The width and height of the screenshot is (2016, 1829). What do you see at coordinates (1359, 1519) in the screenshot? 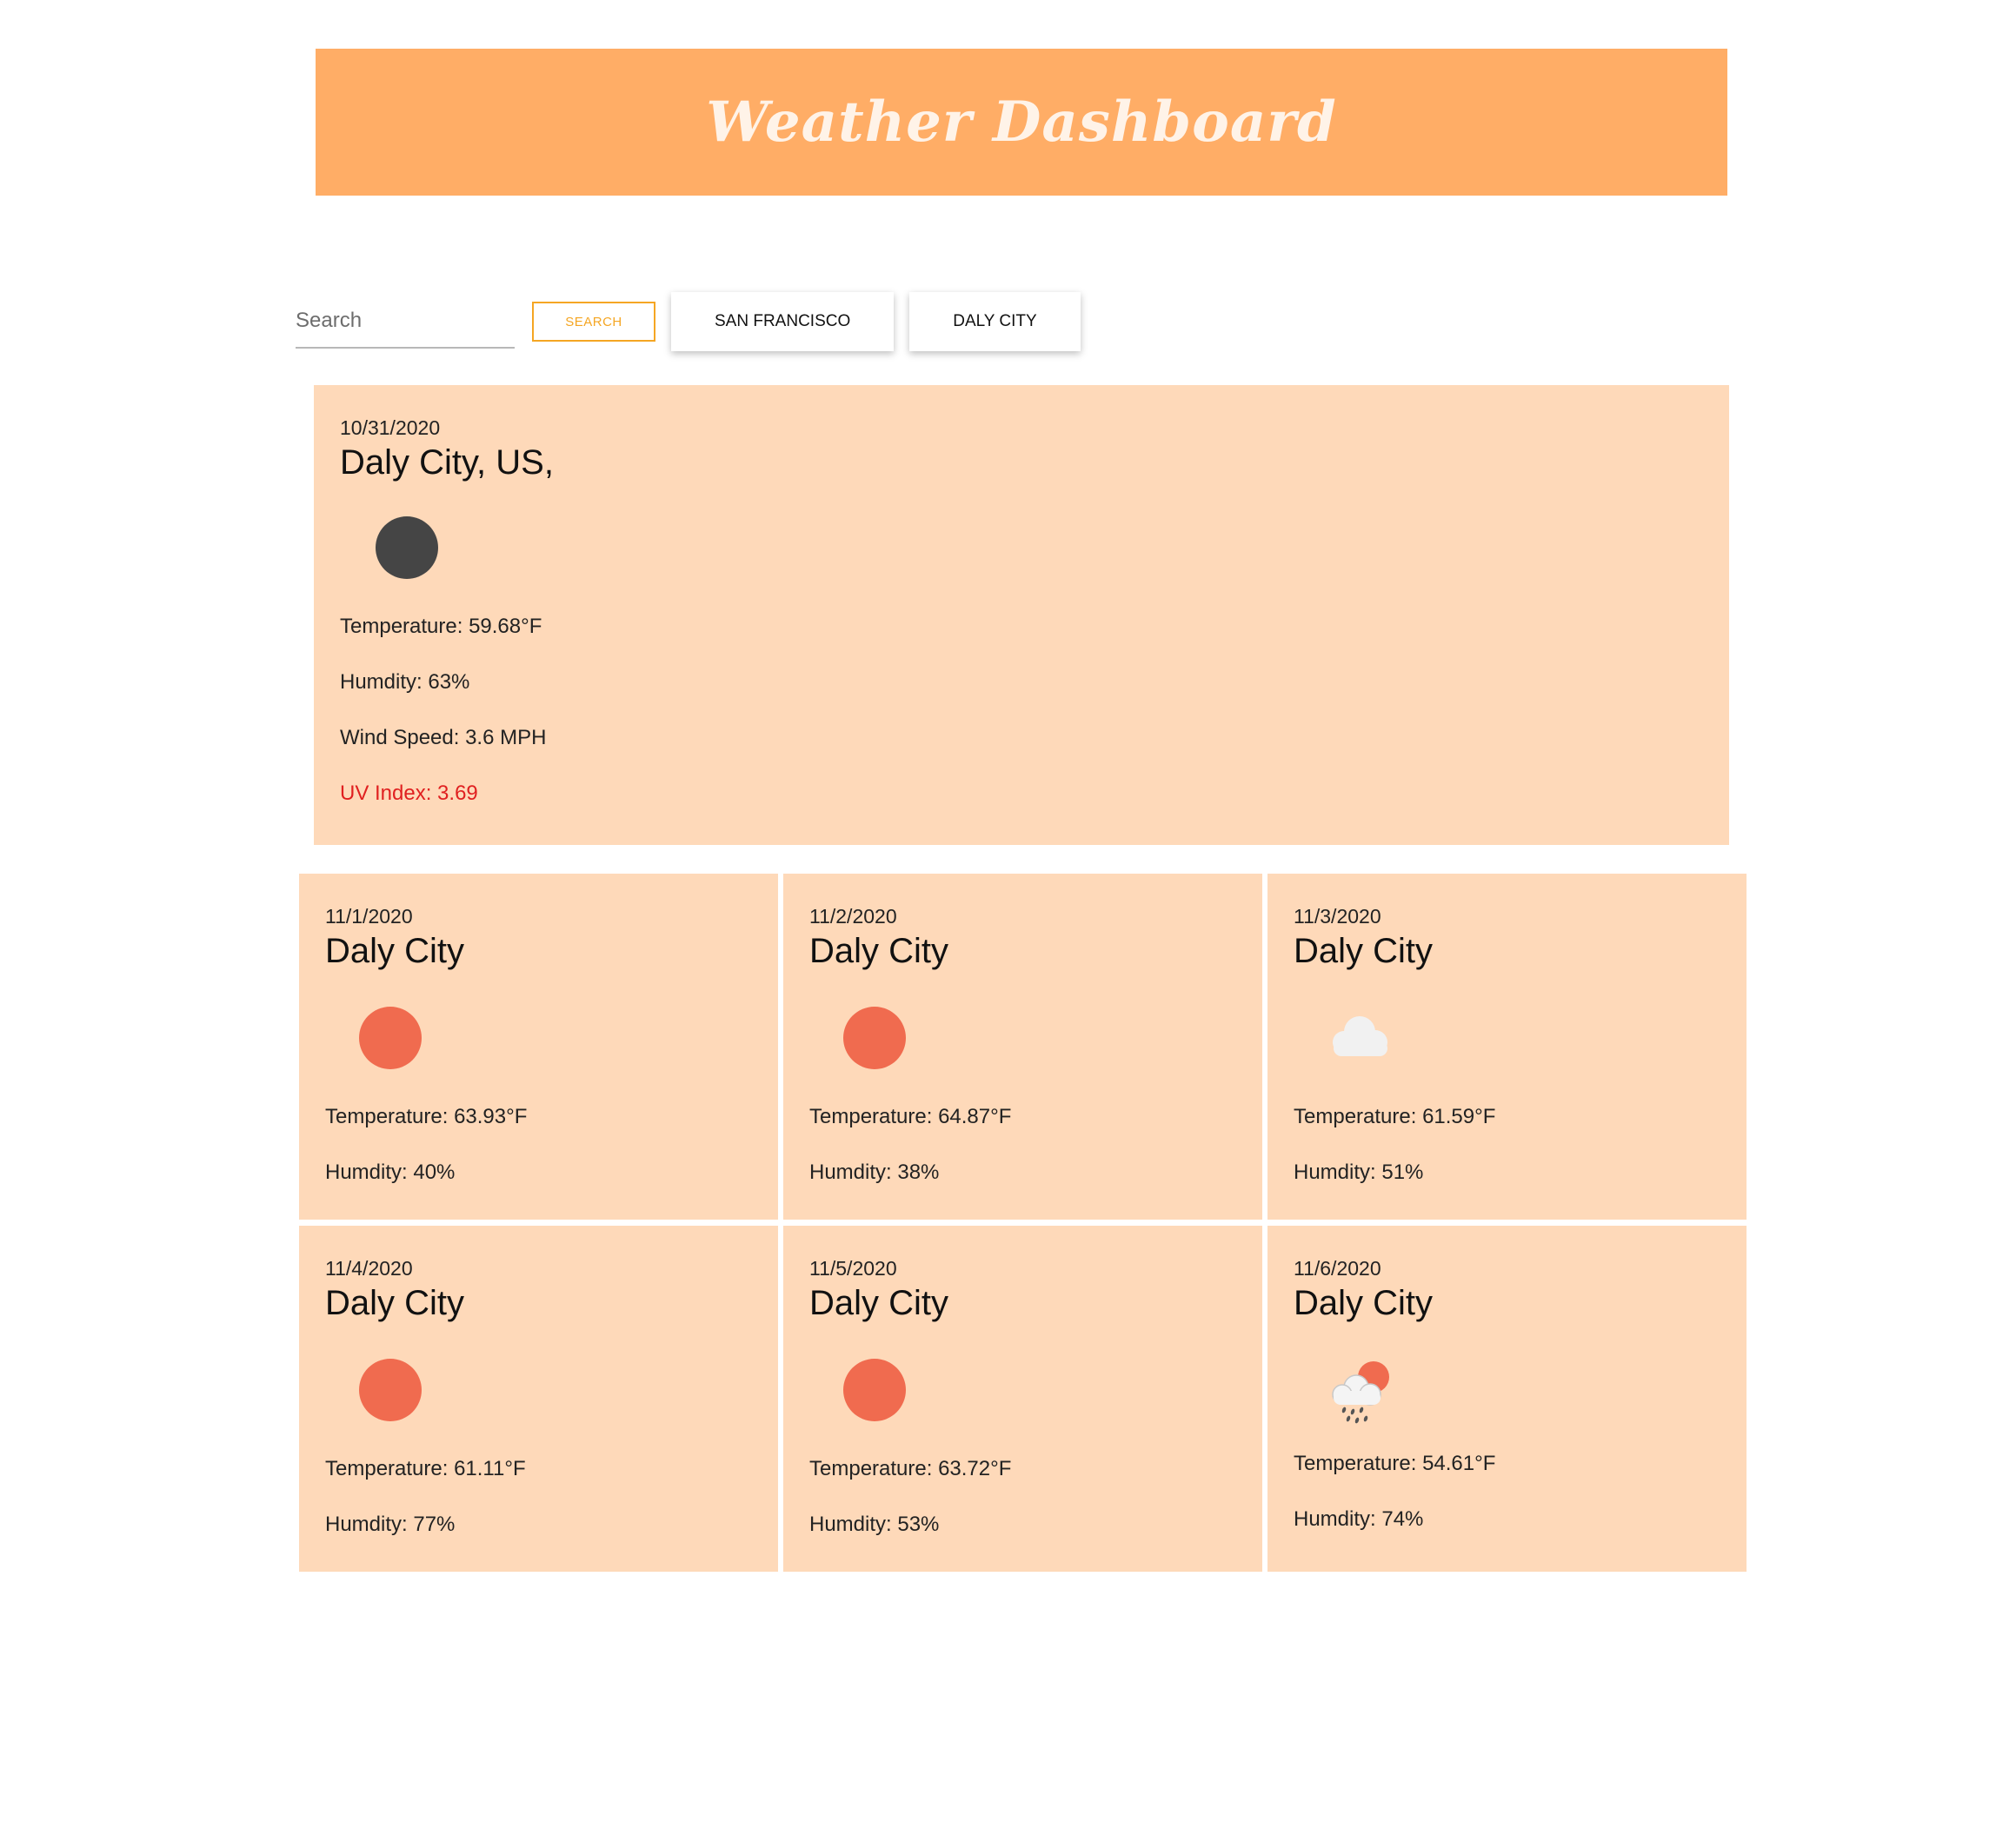
I see `forecast-humidity: Humdity: 74%` at bounding box center [1359, 1519].